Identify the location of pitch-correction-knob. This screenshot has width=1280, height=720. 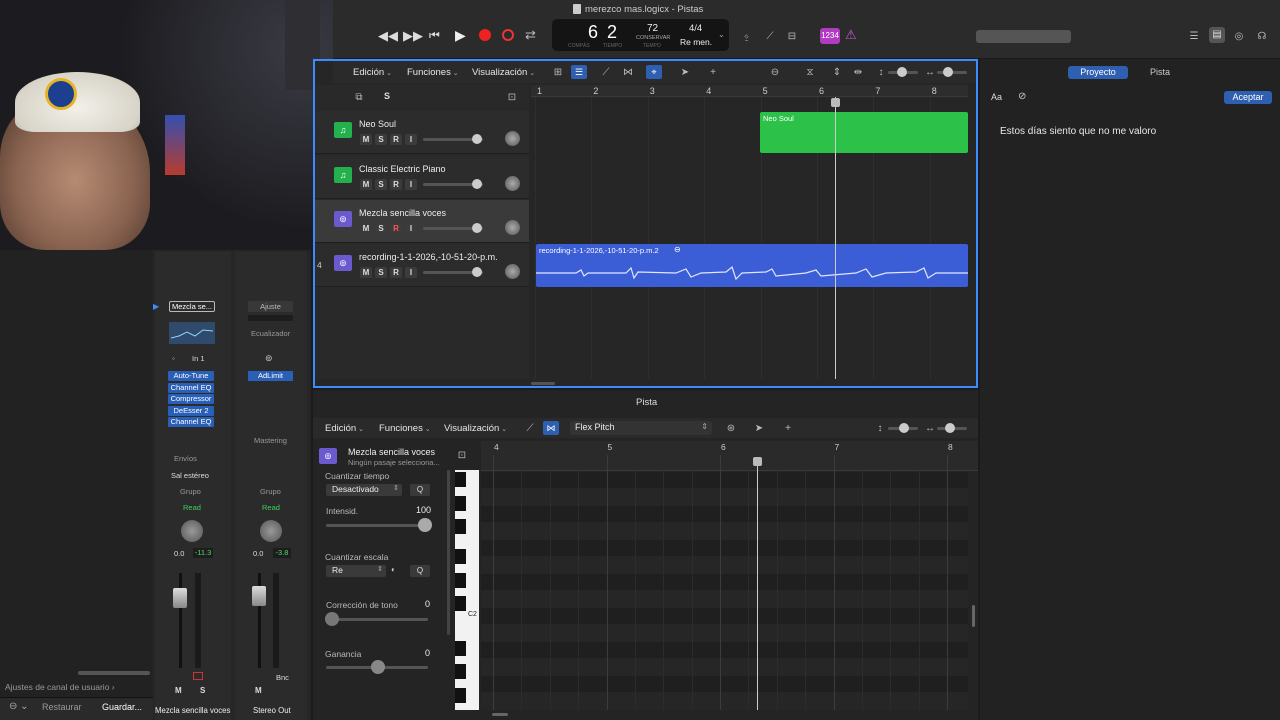
(332, 619).